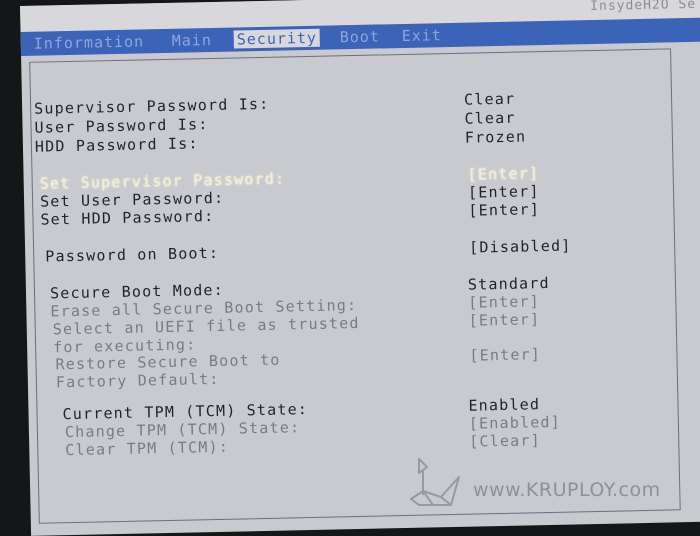 This screenshot has height=536, width=700. I want to click on watermark: www.KRUPLOY.com, so click(550, 485).